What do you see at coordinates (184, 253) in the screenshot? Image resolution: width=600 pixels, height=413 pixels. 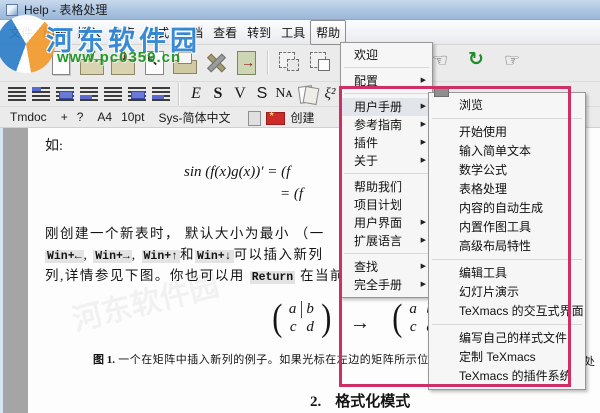 I see `paragraph-line-2: Win+←, Win+→, Win+↑ 和 Win+↓ 可以插入新列` at bounding box center [184, 253].